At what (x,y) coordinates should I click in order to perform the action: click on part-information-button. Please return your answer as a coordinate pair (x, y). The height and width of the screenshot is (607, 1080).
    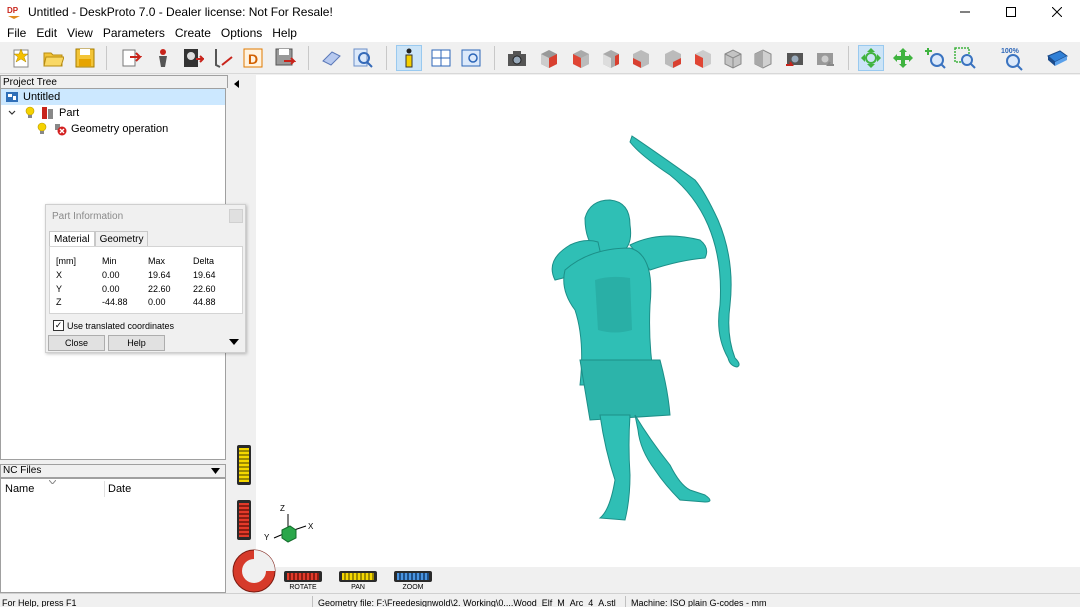
    Looking at the image, I should click on (409, 58).